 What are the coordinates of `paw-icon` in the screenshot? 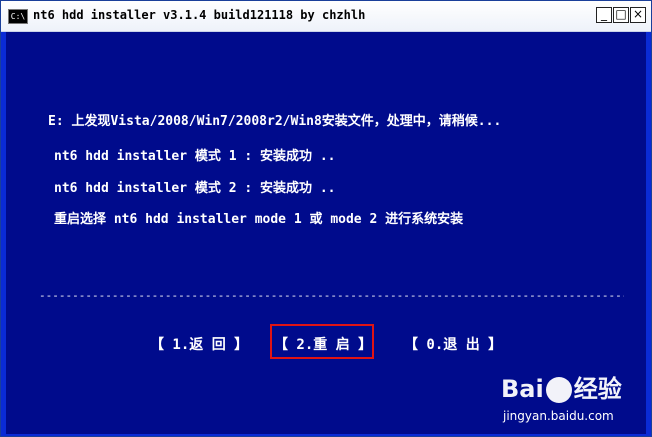 It's located at (558, 390).